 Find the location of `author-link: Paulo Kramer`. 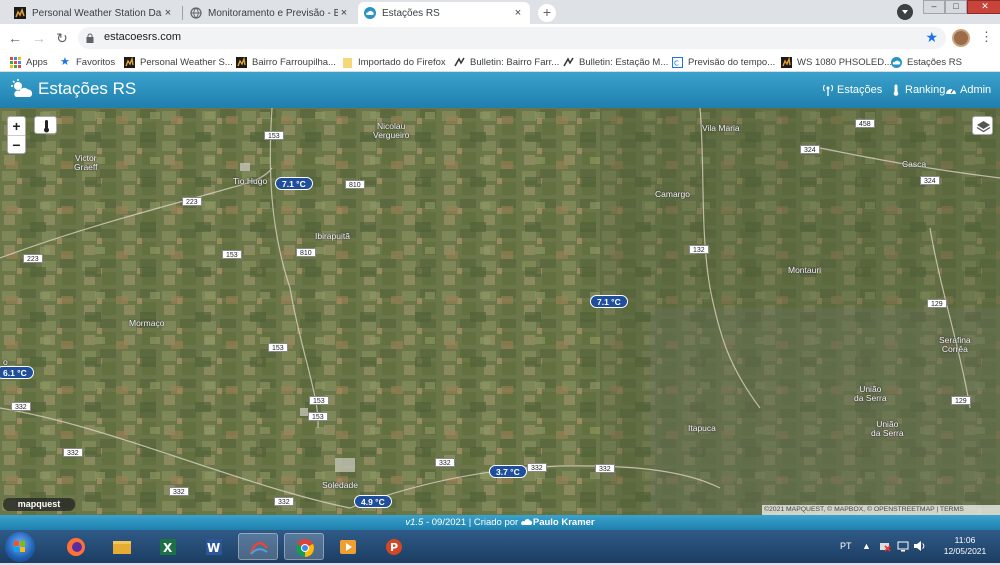

author-link: Paulo Kramer is located at coordinates (564, 522).